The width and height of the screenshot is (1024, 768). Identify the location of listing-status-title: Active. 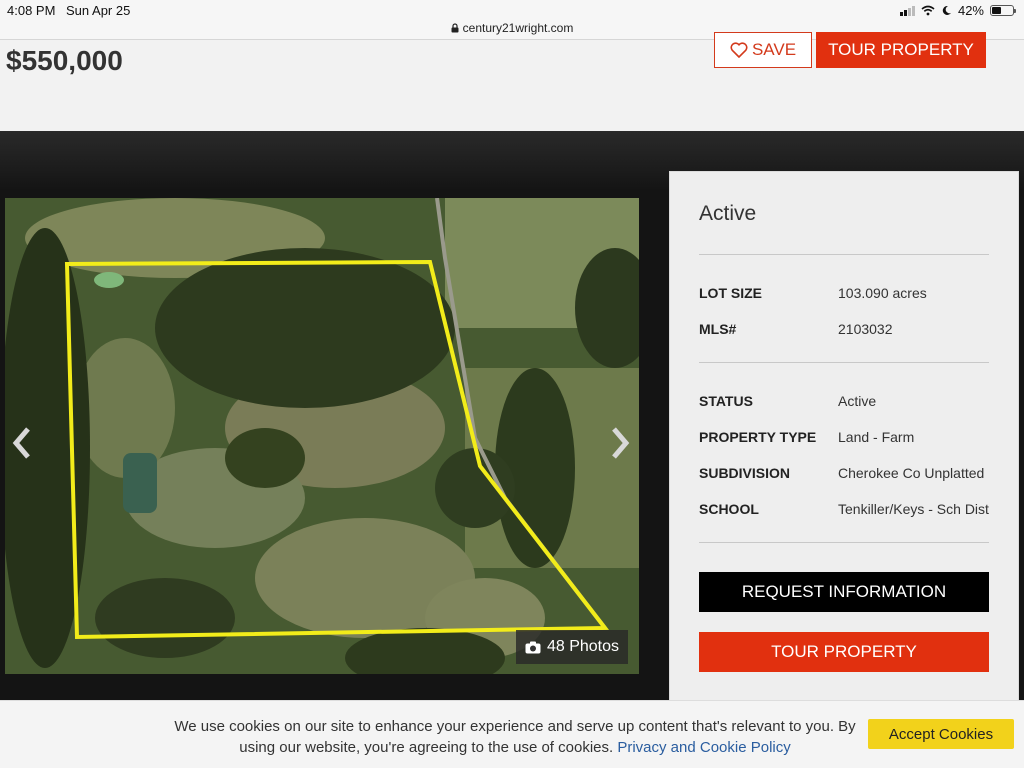
(728, 213).